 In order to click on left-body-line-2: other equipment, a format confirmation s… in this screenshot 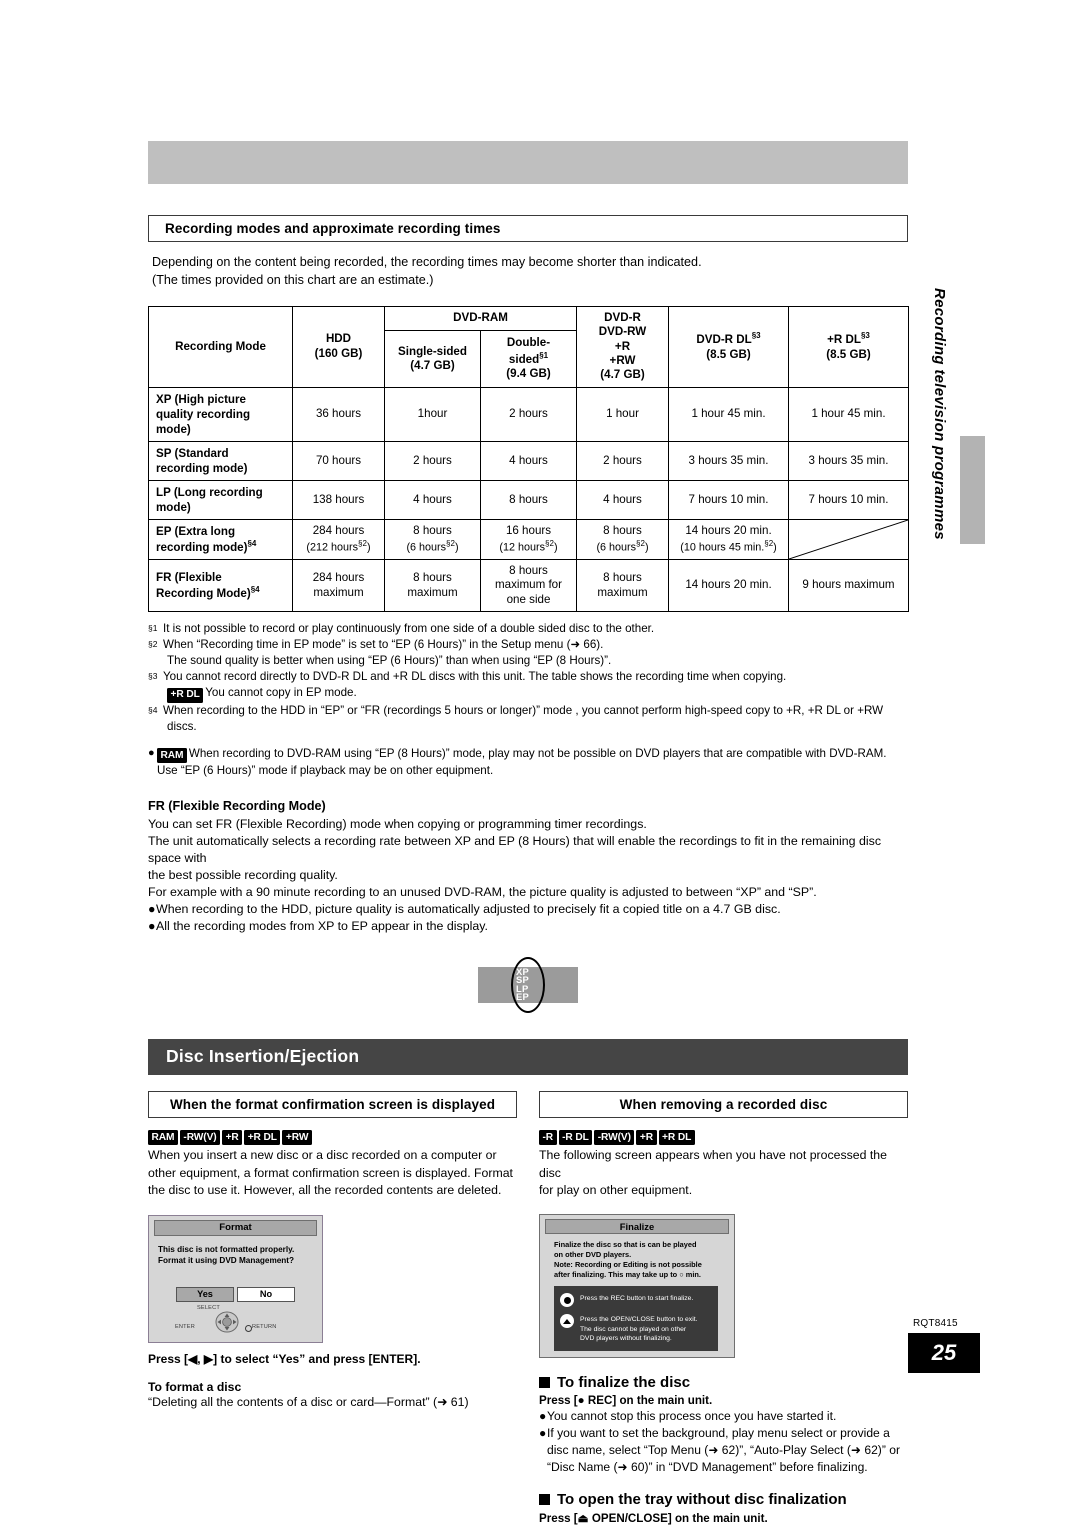, I will do `click(330, 1172)`.